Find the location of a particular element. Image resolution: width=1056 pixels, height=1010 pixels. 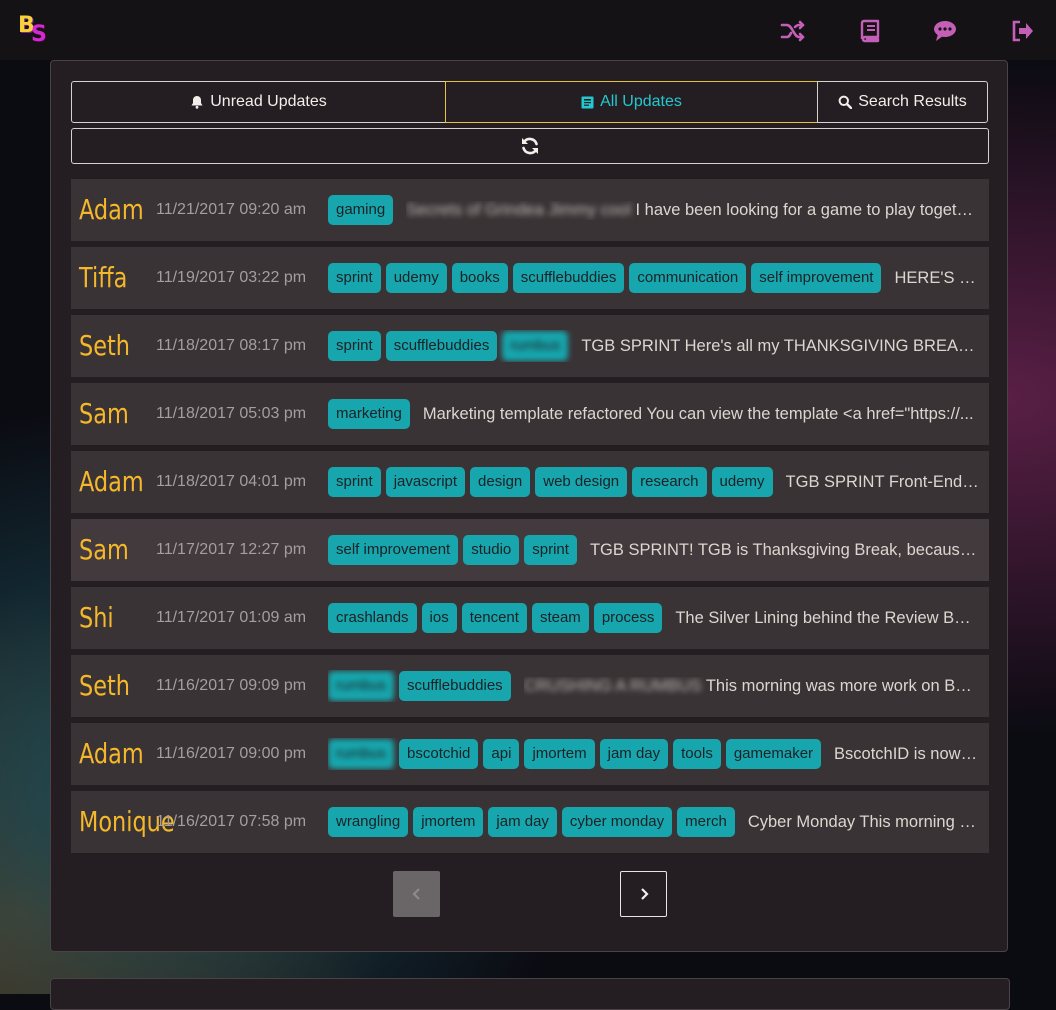

chat-icon is located at coordinates (945, 31).